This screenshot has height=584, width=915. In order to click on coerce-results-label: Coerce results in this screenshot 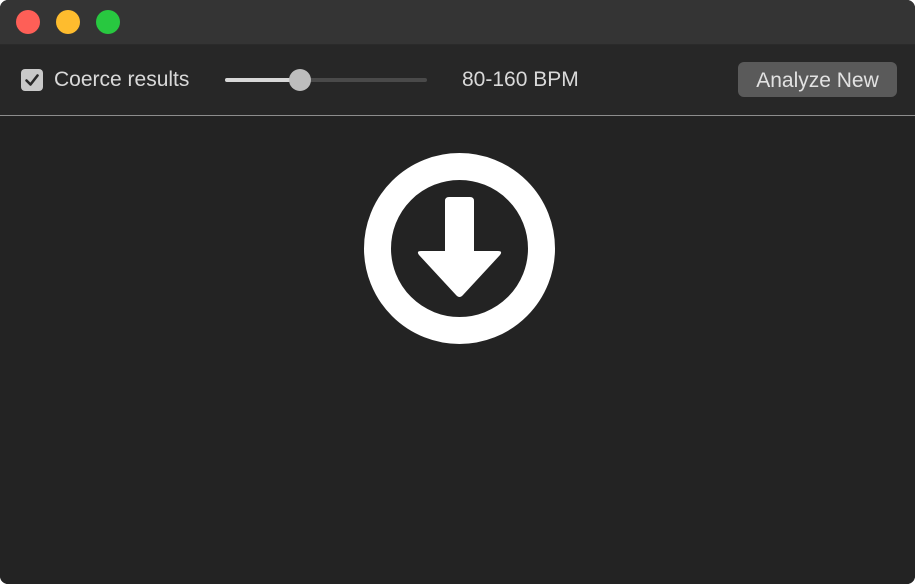, I will do `click(121, 80)`.